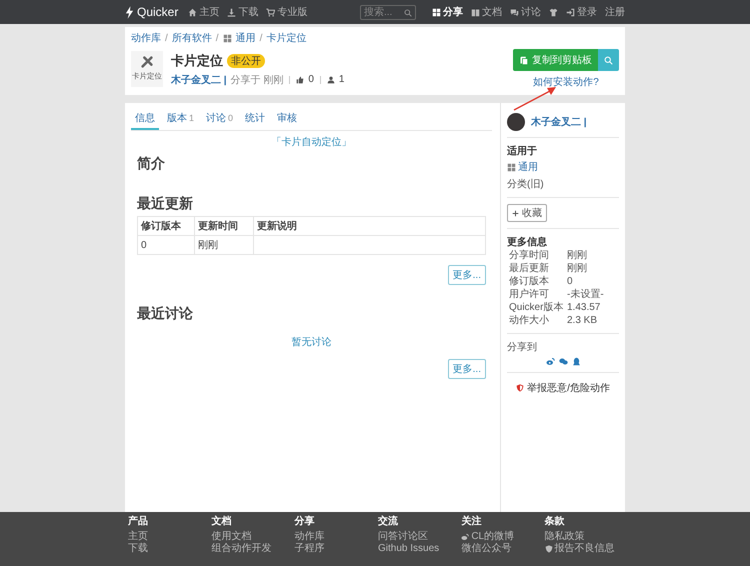 The width and height of the screenshot is (750, 566). I want to click on breadcrumb-link: 卡片定位, so click(286, 38).